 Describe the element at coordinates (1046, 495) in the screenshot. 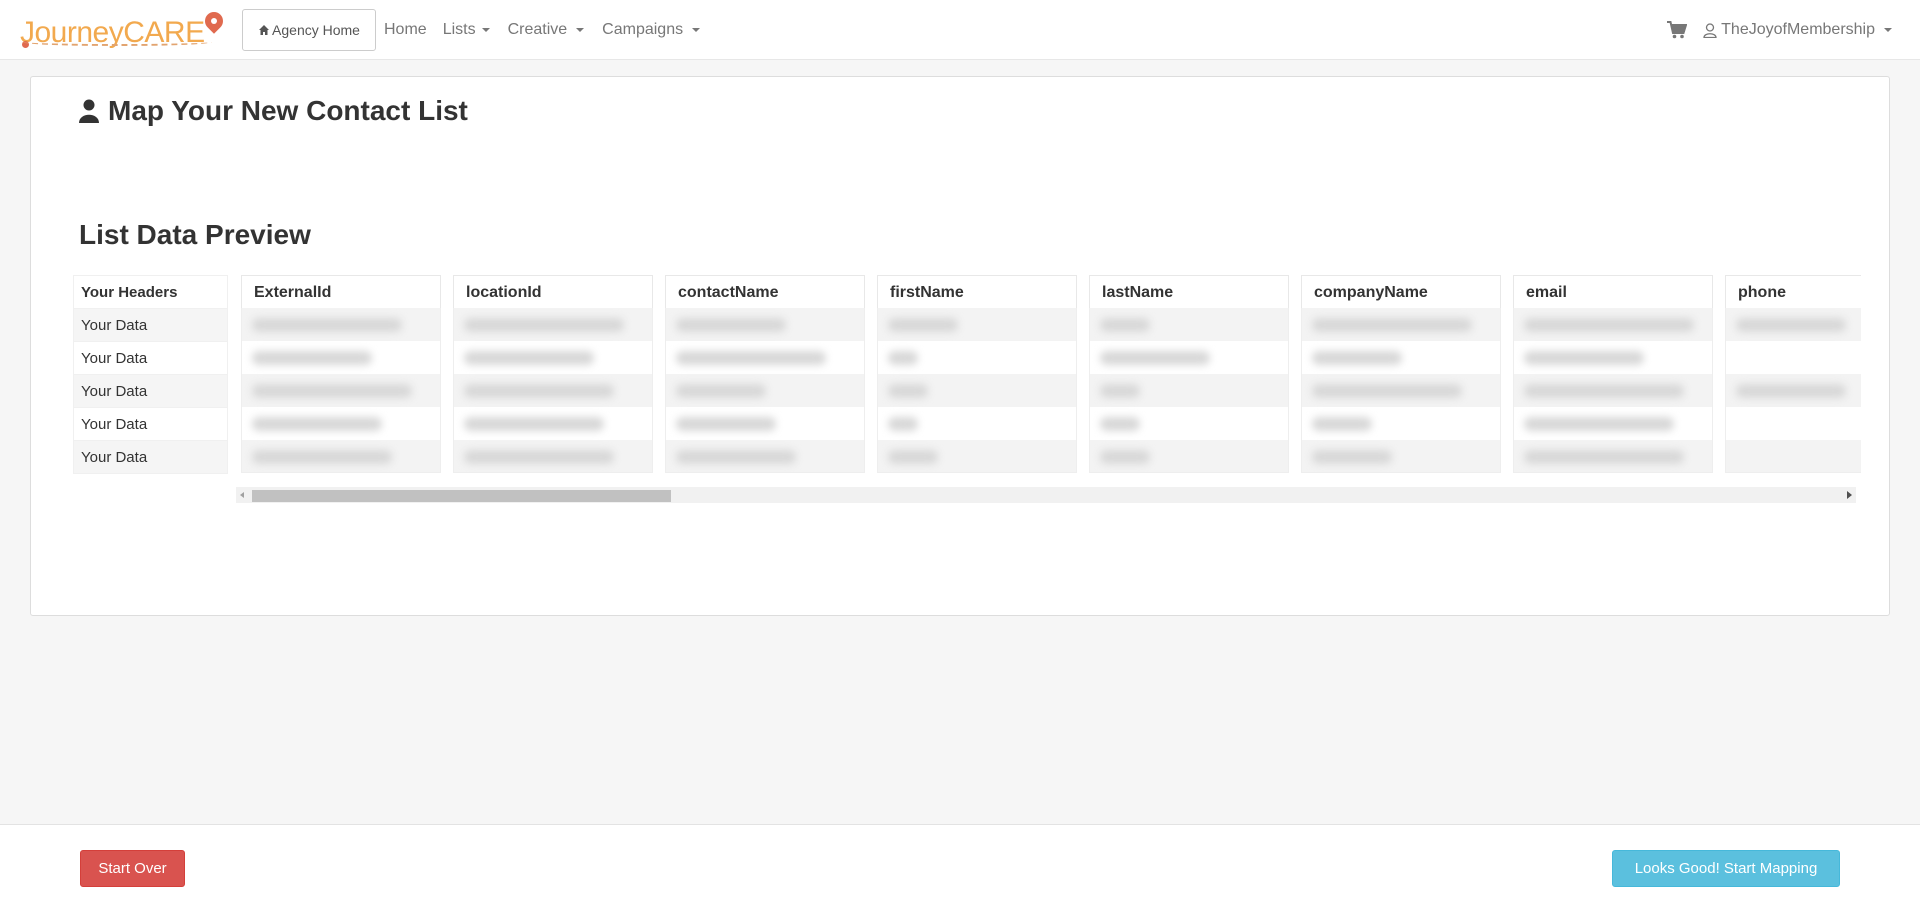

I see `horizontal-scrollbar` at that location.